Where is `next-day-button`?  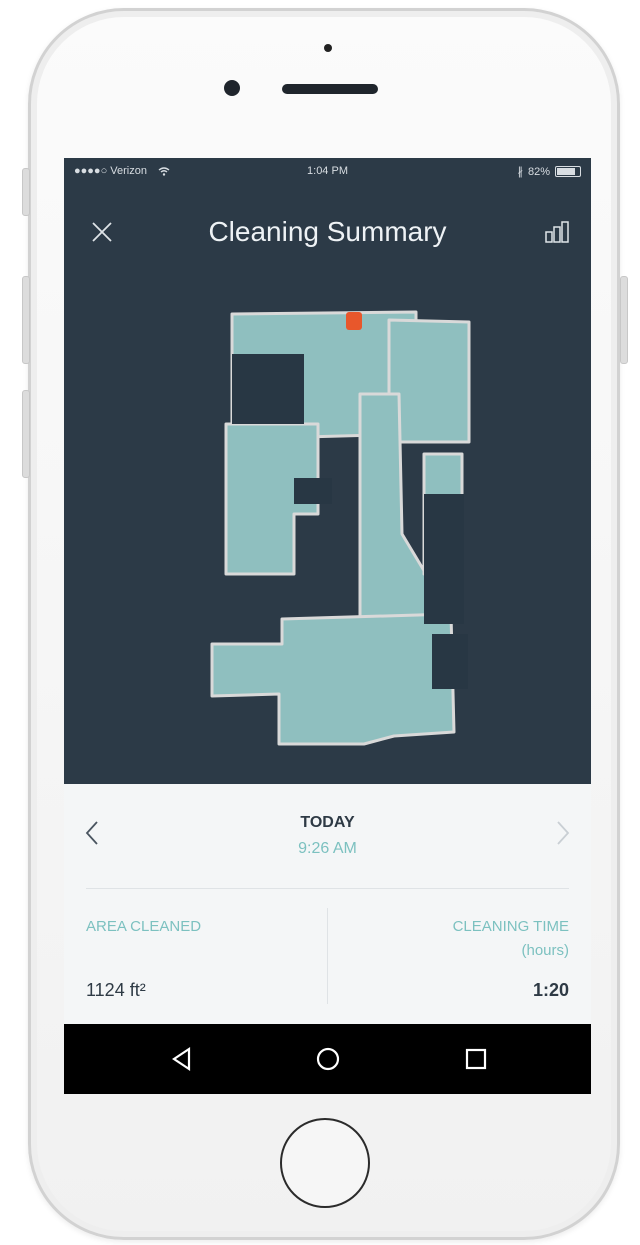
next-day-button is located at coordinates (563, 835).